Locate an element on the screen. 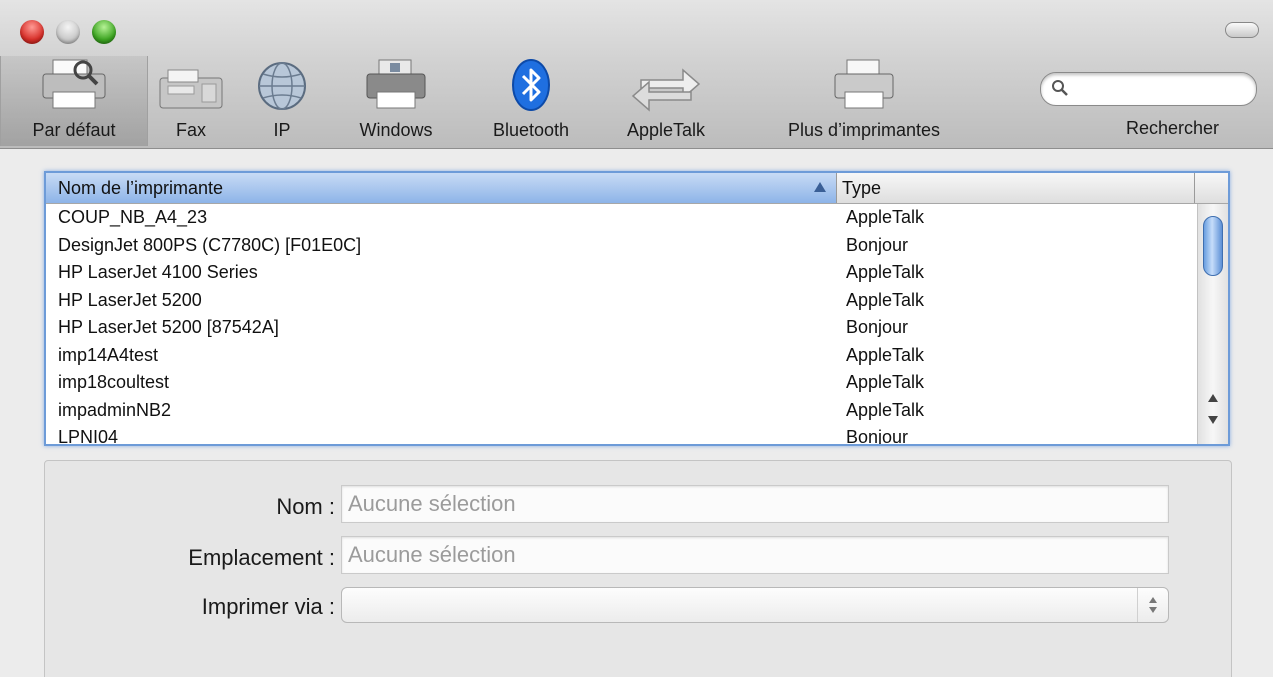 Image resolution: width=1273 pixels, height=677 pixels. globe-icon is located at coordinates (282, 86).